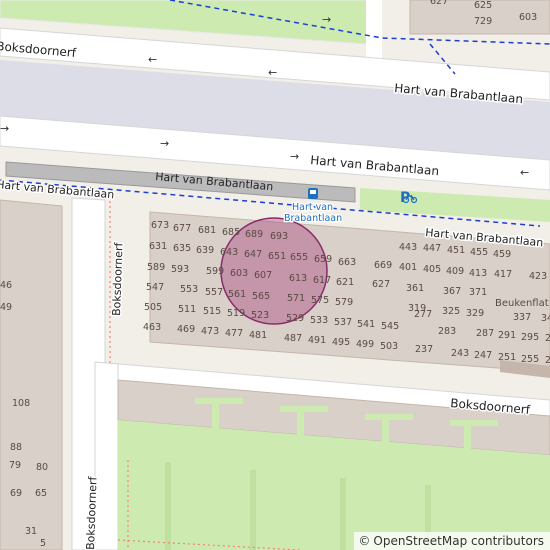 Image resolution: width=550 pixels, height=550 pixels. Describe the element at coordinates (296, 298) in the screenshot. I see `house-number: 571` at that location.